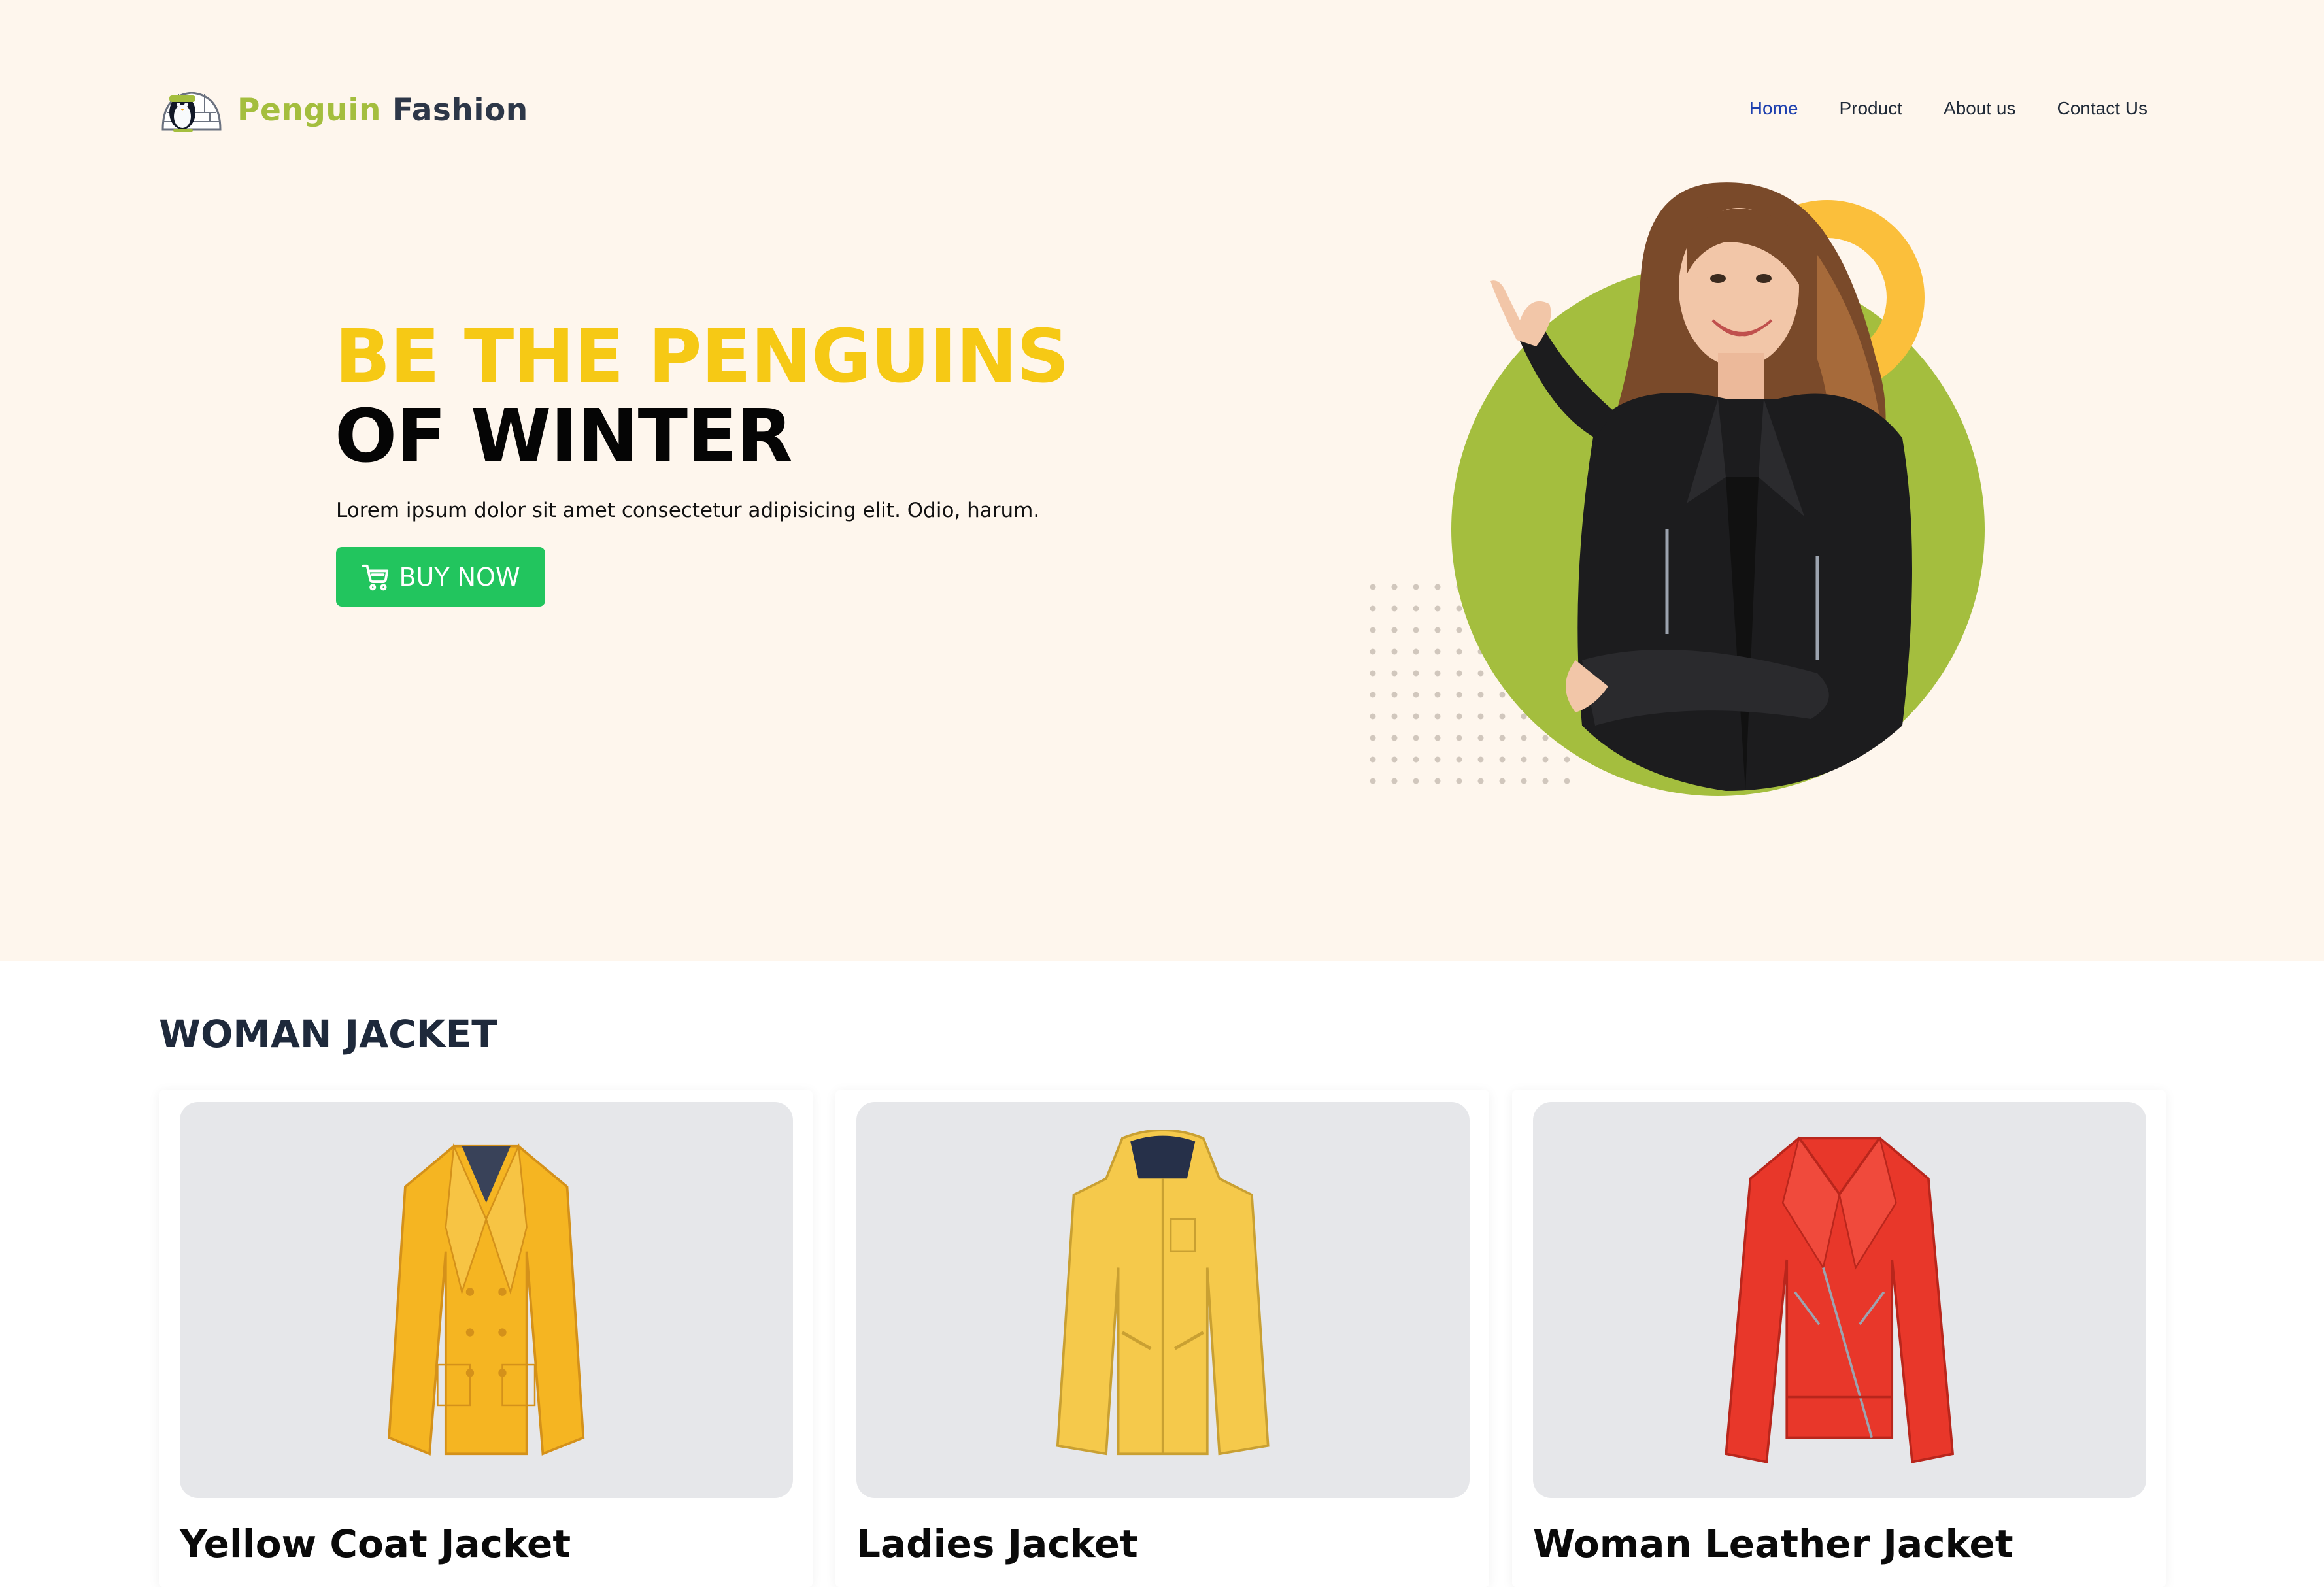  I want to click on product-card: Woman Leather Jacket, so click(1839, 1338).